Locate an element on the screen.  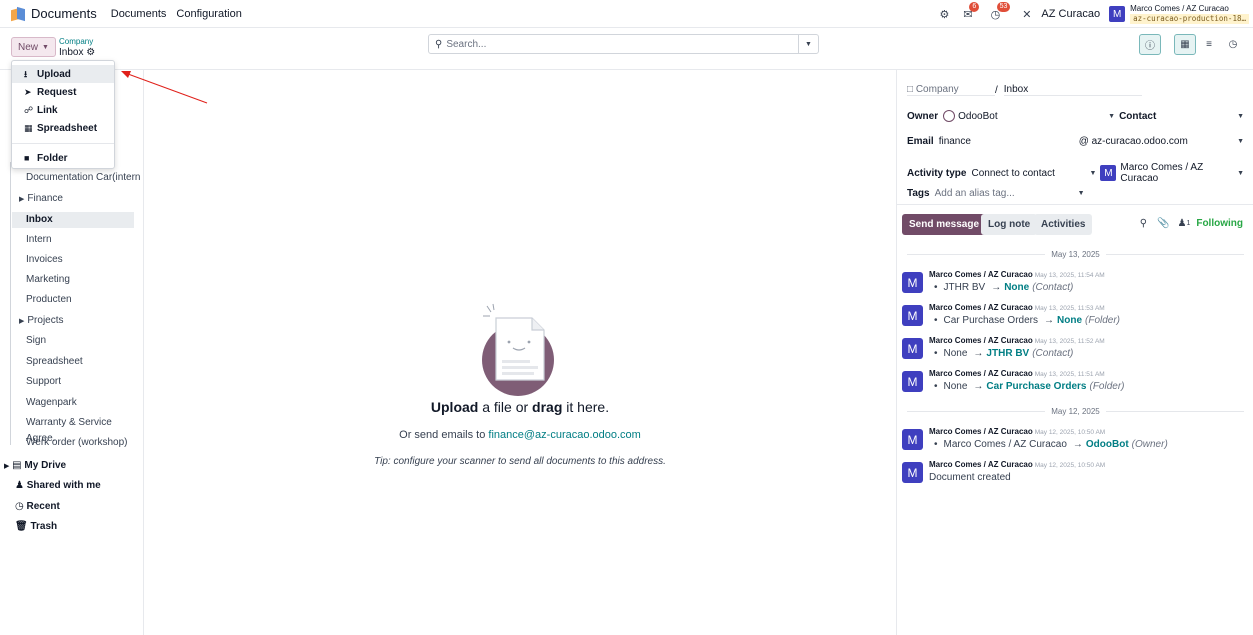
sidebar-item-sign: Sign is located at coordinates (36, 341).